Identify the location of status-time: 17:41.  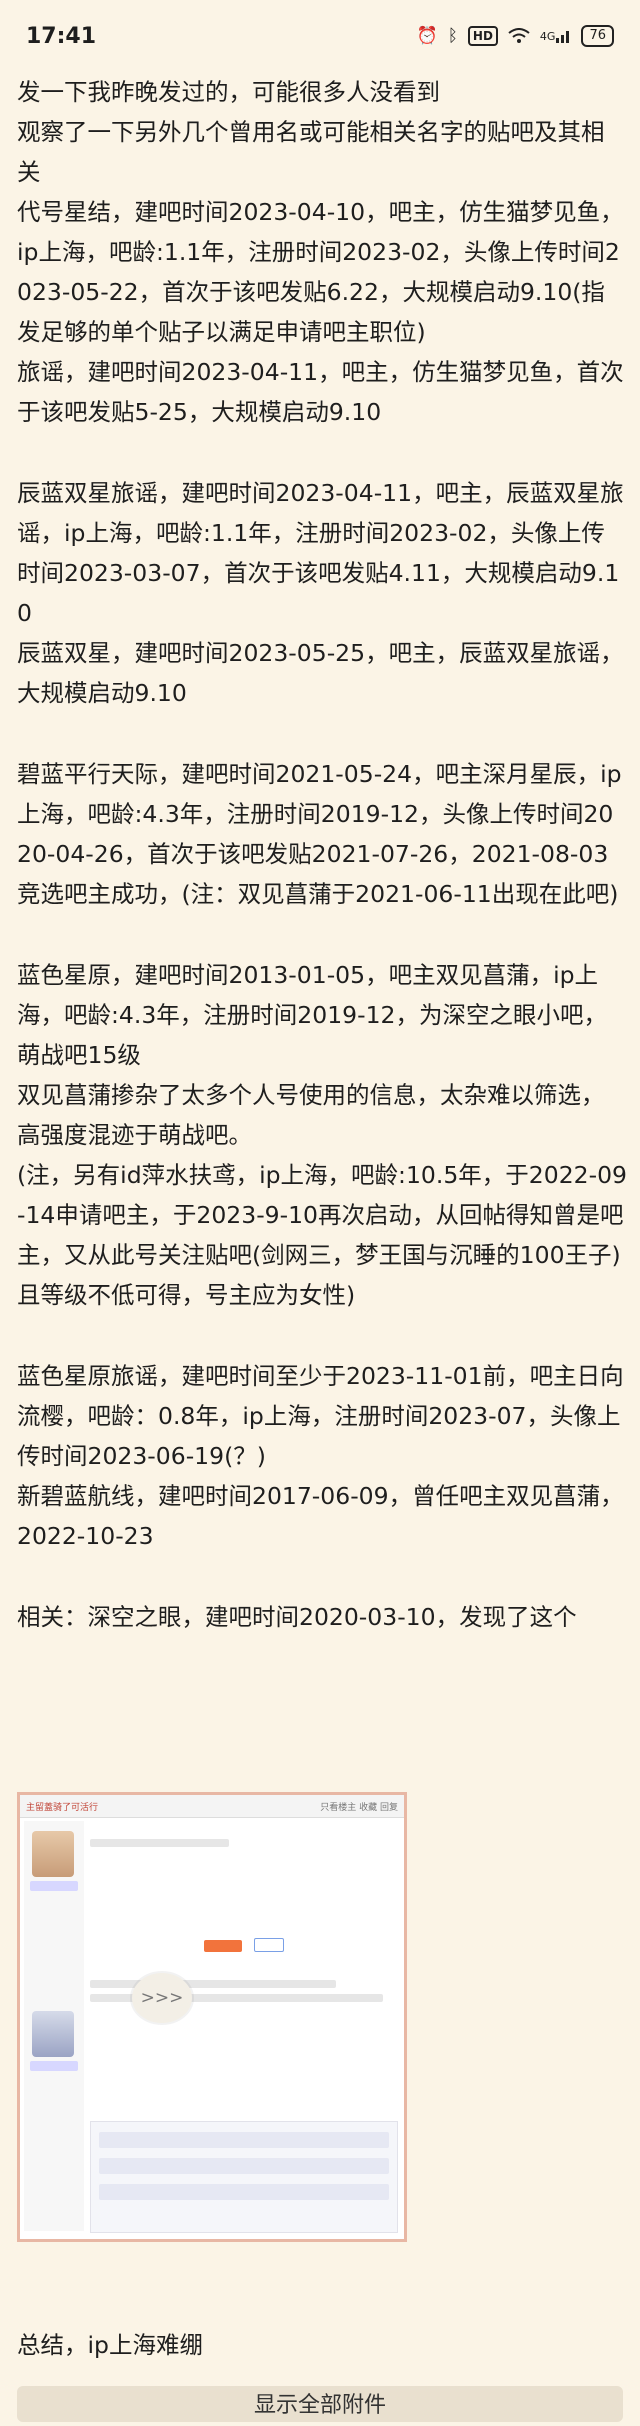
(61, 36).